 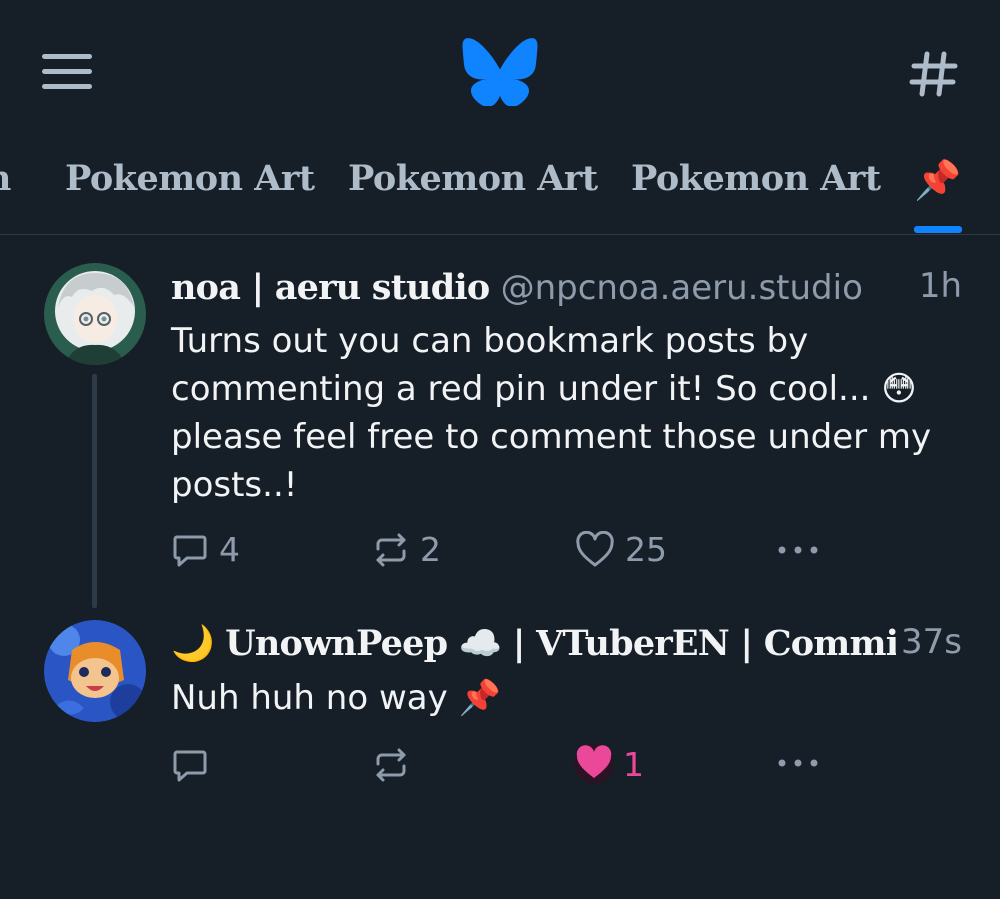 I want to click on heart-filled-icon, so click(x=594, y=764).